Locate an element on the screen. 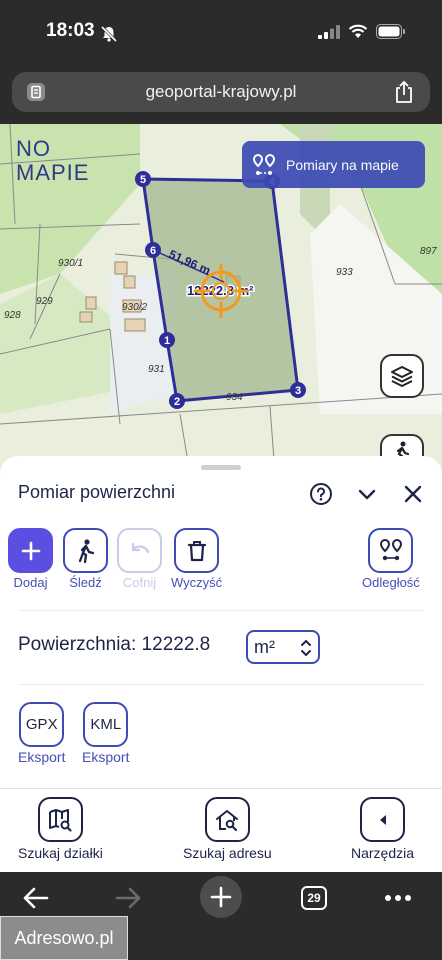  close-button is located at coordinates (413, 494).